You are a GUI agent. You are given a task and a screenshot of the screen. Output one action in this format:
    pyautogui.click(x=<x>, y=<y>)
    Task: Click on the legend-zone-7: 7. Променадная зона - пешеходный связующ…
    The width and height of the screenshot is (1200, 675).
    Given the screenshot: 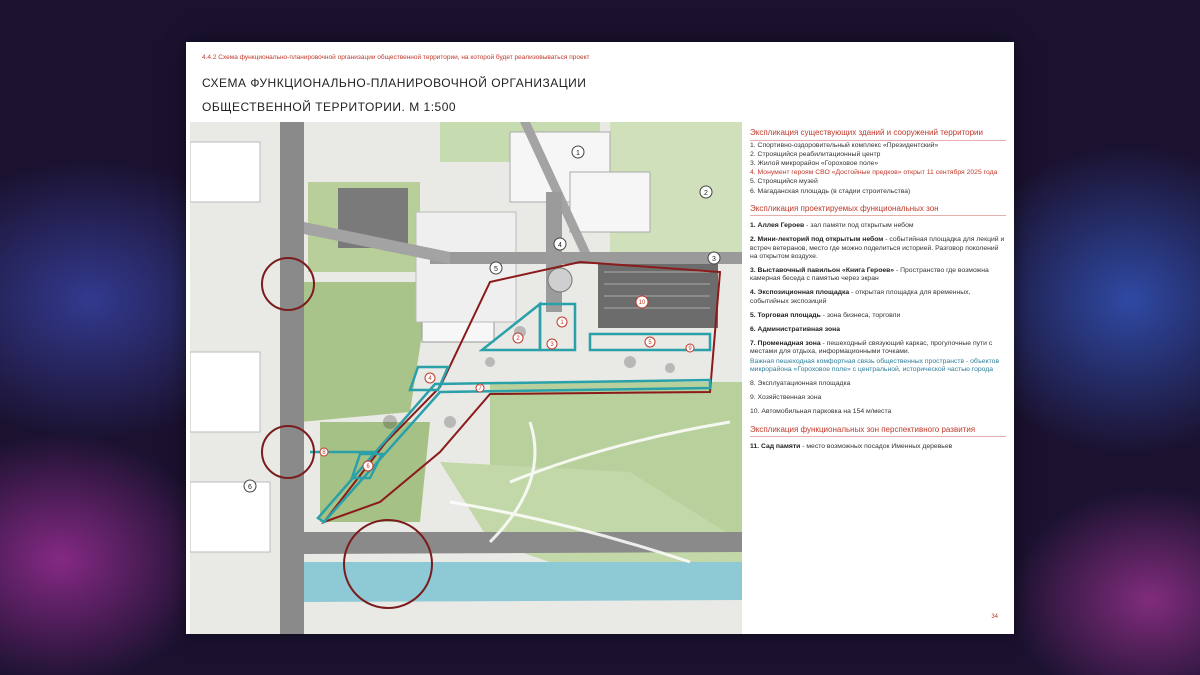 What is the action you would take?
    pyautogui.click(x=871, y=348)
    